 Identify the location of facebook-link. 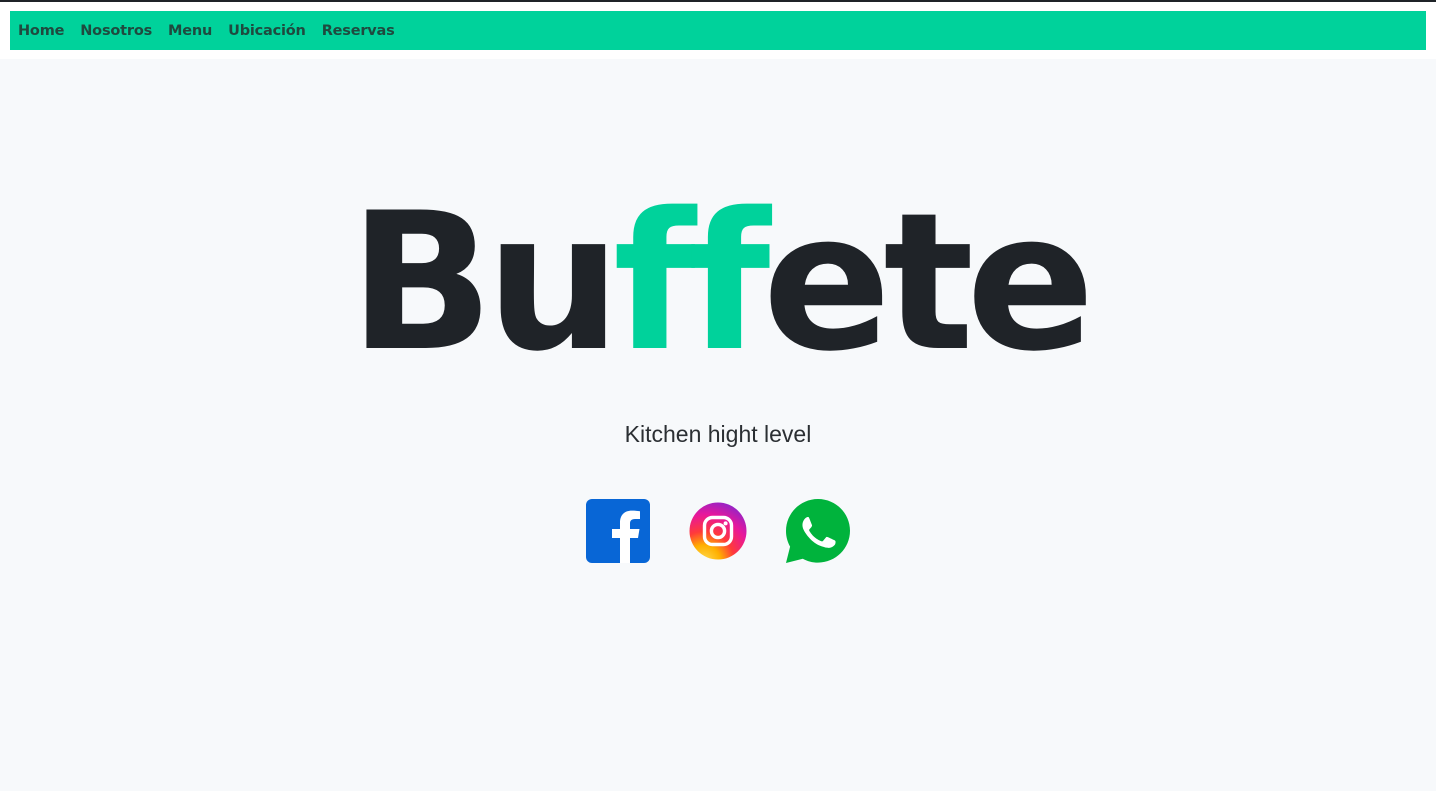
(618, 531).